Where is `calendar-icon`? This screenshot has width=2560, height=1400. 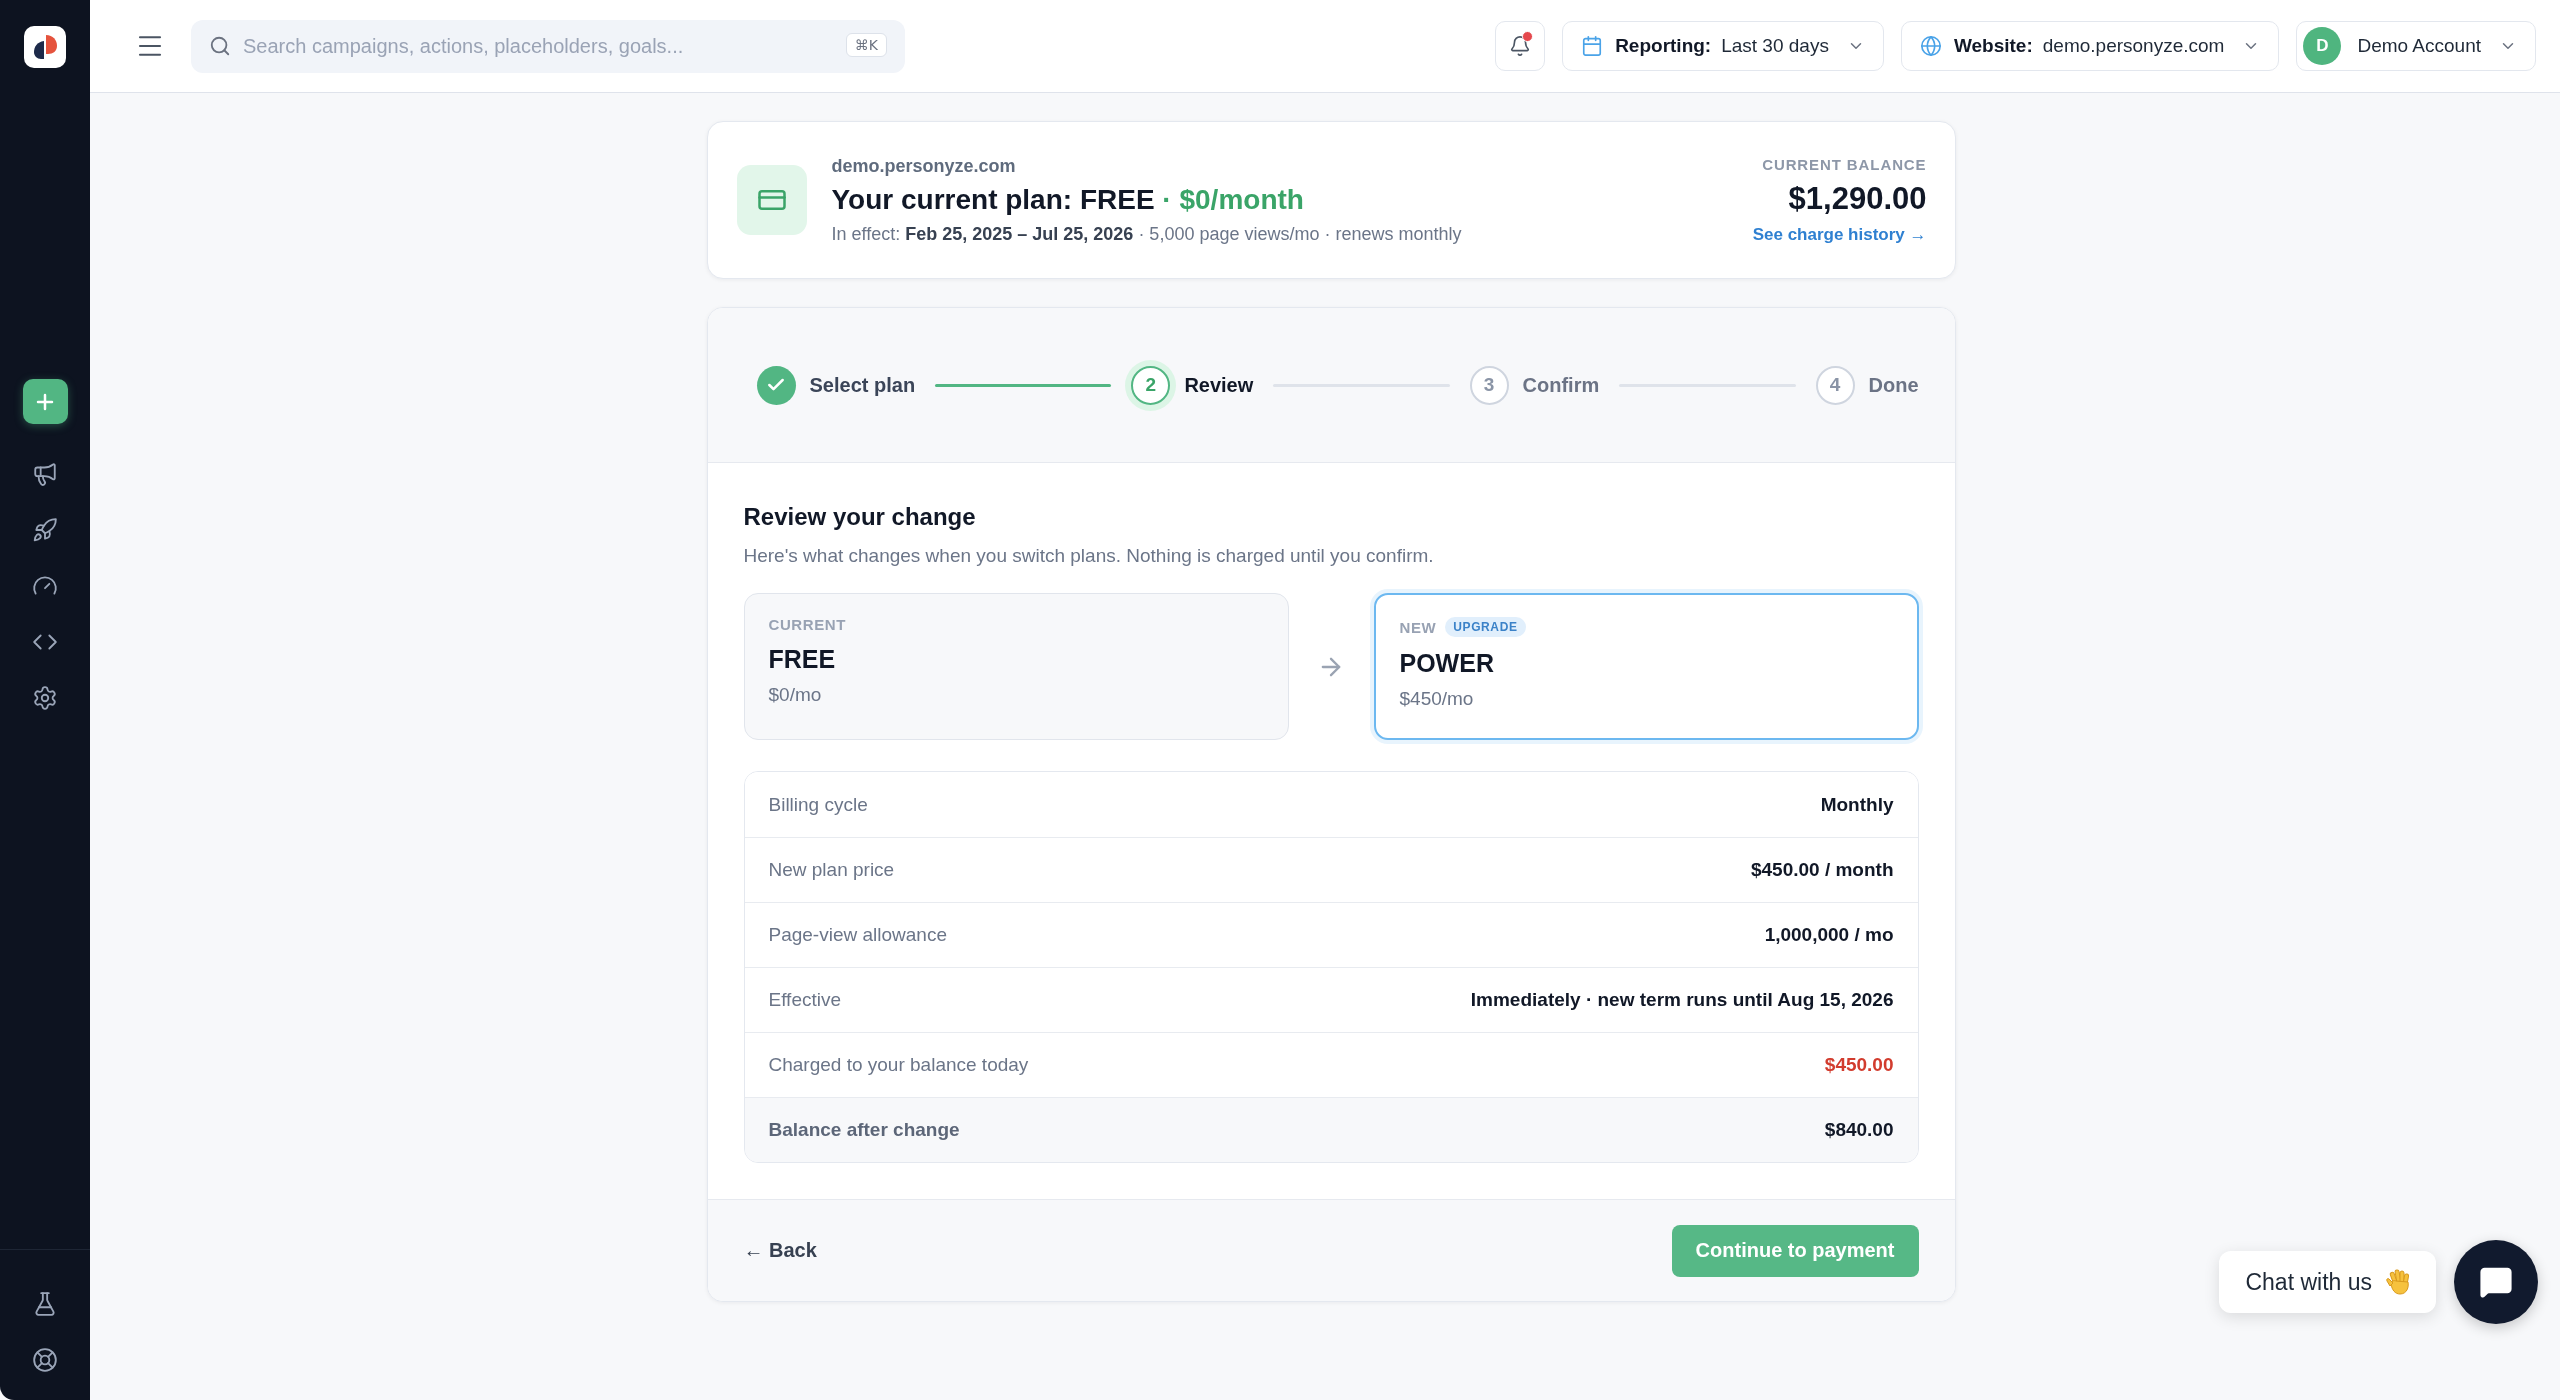
calendar-icon is located at coordinates (1592, 46).